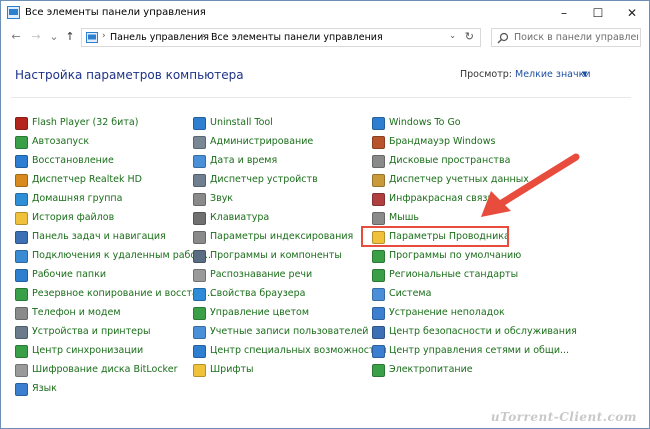 The image size is (650, 429). What do you see at coordinates (241, 122) in the screenshot?
I see `control-panel-item-label: Uninstall Tool` at bounding box center [241, 122].